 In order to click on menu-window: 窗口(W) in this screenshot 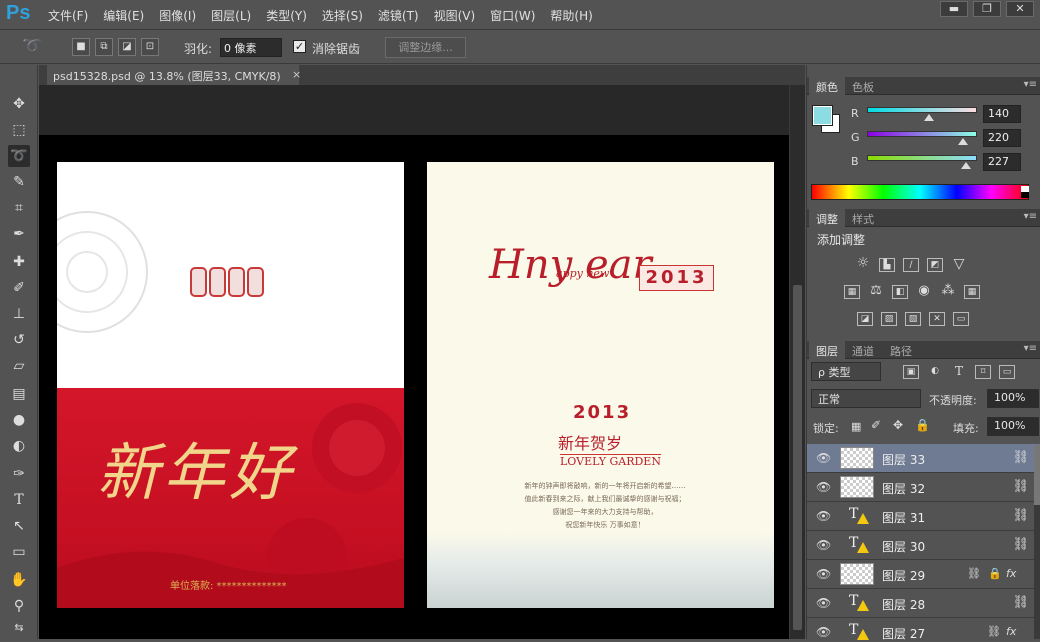, I will do `click(512, 15)`.